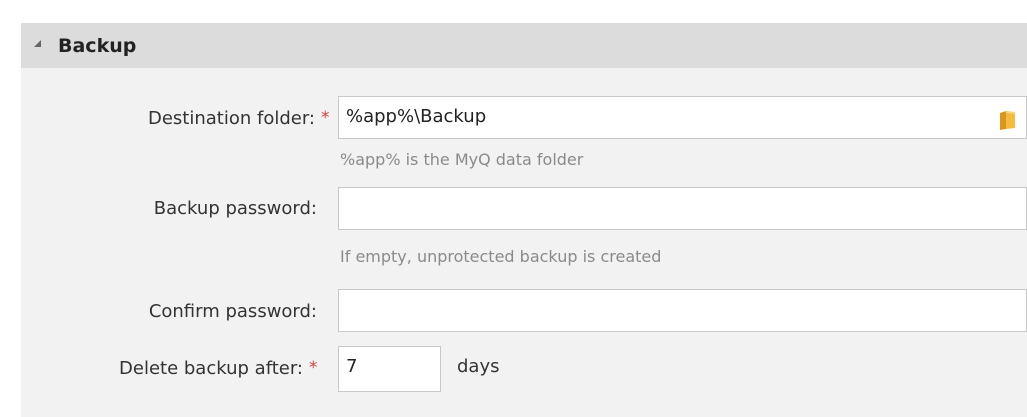 The width and height of the screenshot is (1027, 417). Describe the element at coordinates (524, 45) in the screenshot. I see `section-header-backup: Backup` at that location.